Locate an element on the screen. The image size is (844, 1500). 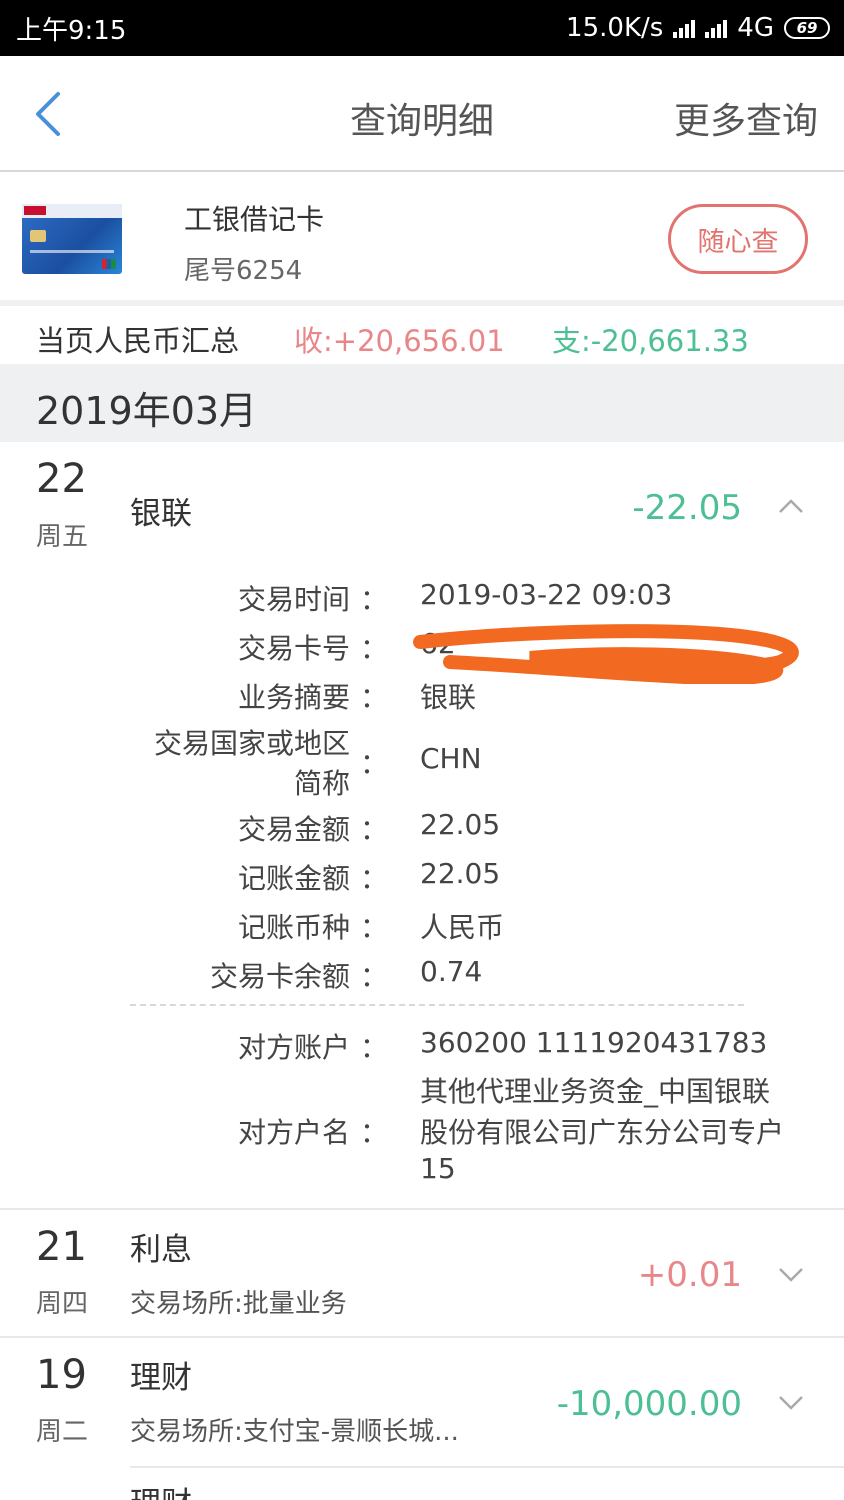
detail-label: 交易金额 is located at coordinates (293, 829).